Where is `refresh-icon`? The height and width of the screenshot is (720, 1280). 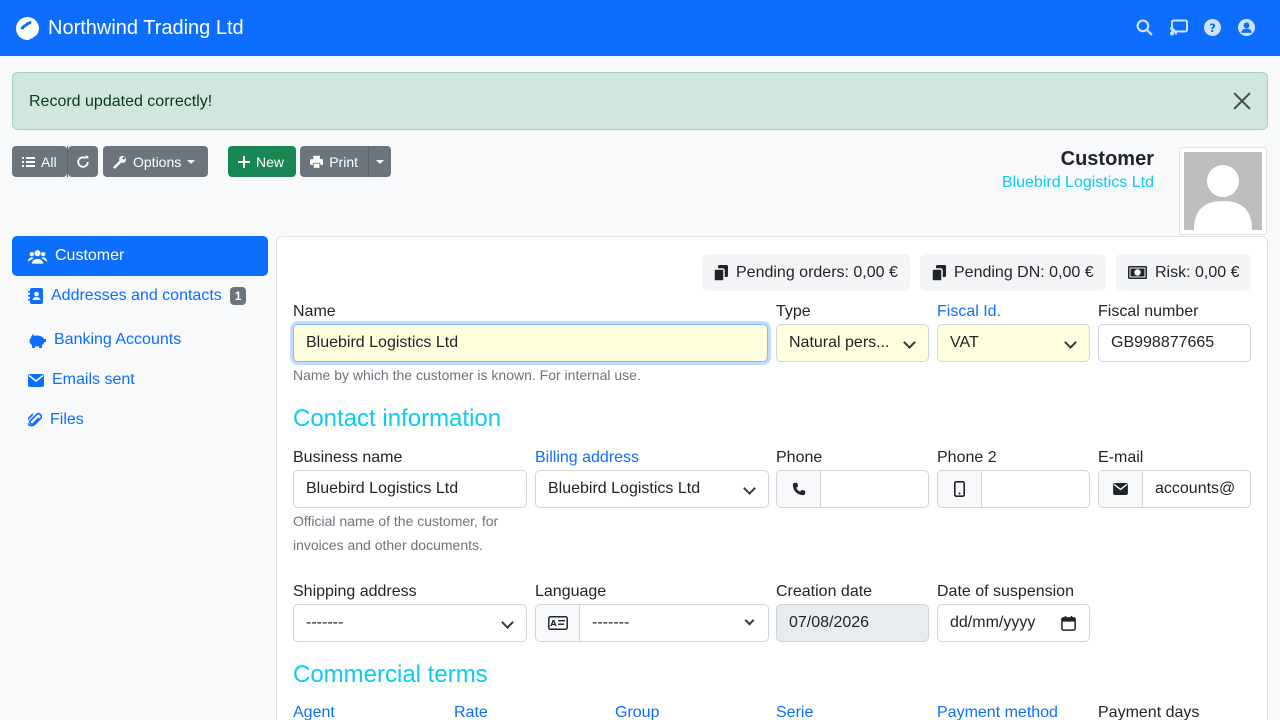
refresh-icon is located at coordinates (83, 161).